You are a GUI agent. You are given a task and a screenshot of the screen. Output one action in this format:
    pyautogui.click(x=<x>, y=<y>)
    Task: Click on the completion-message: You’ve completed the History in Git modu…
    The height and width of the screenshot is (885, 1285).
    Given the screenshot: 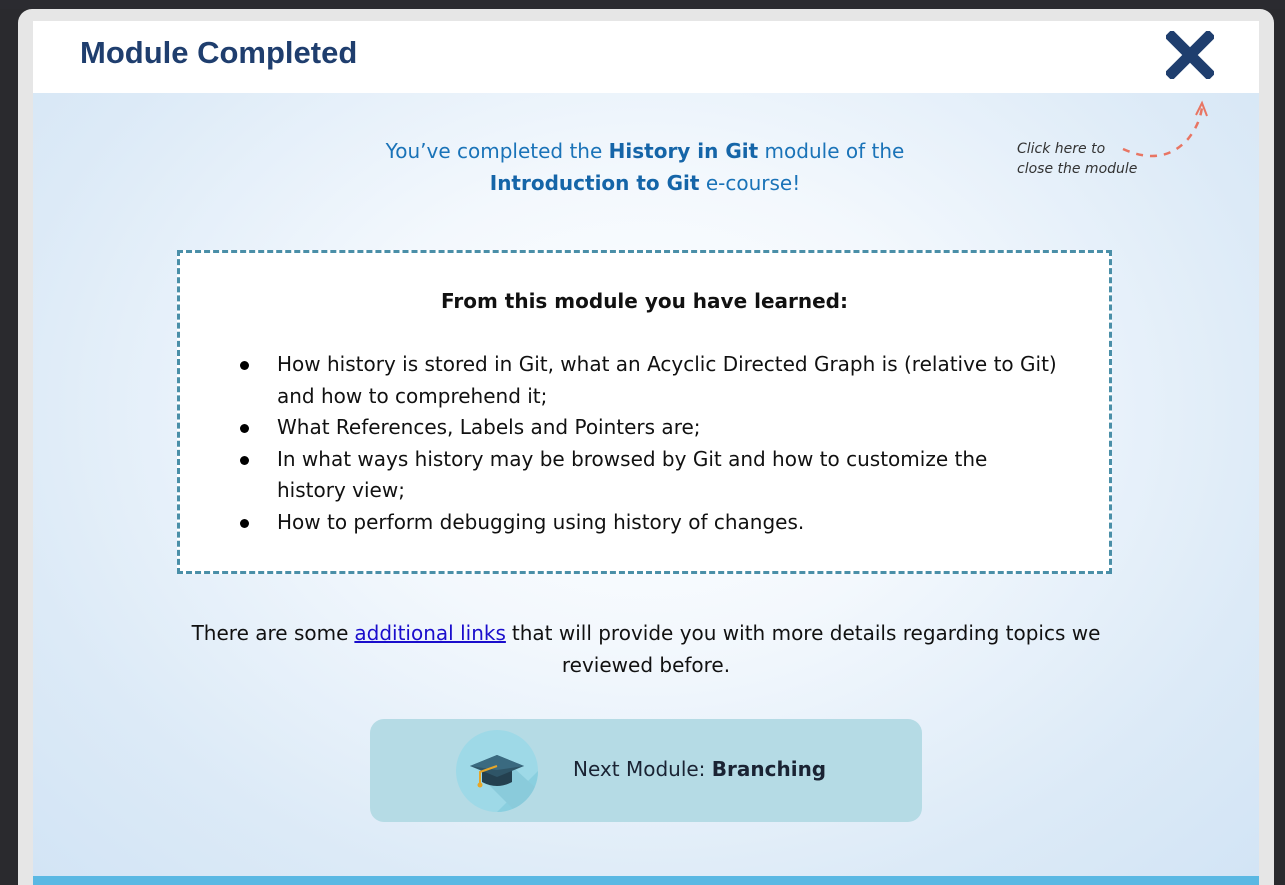 What is the action you would take?
    pyautogui.click(x=645, y=167)
    